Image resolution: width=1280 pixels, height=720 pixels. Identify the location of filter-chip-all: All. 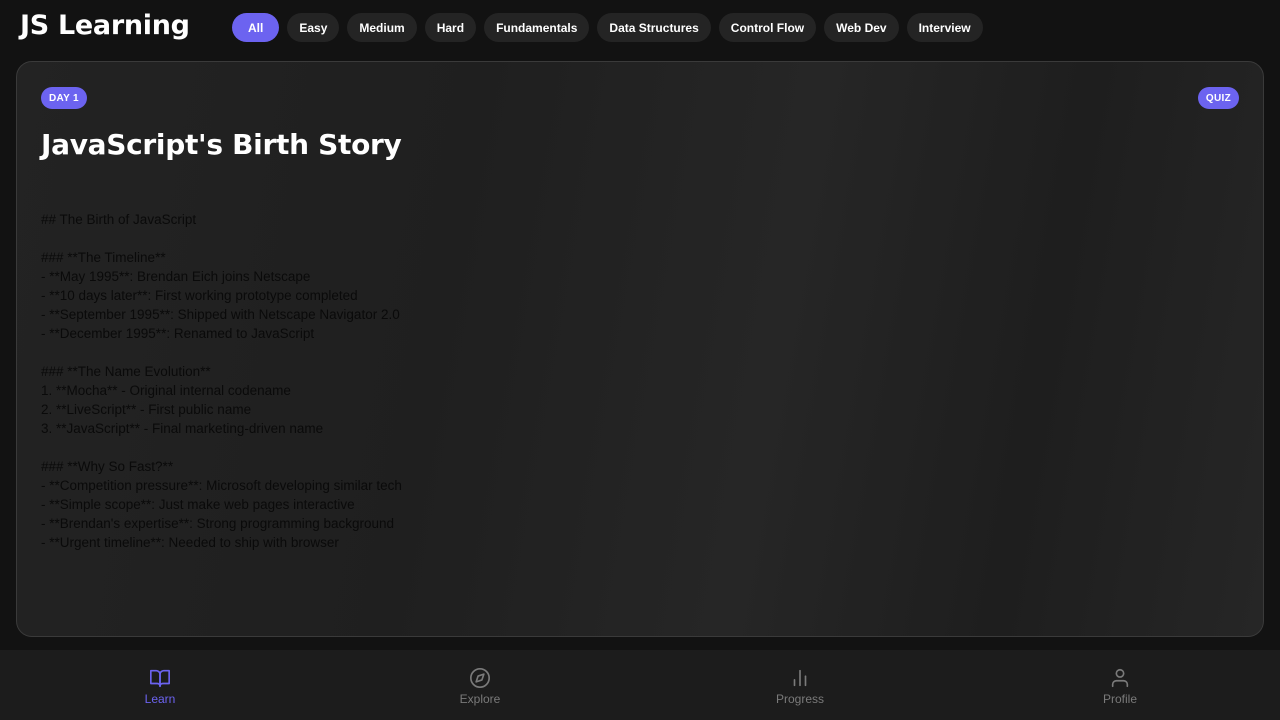
(256, 27).